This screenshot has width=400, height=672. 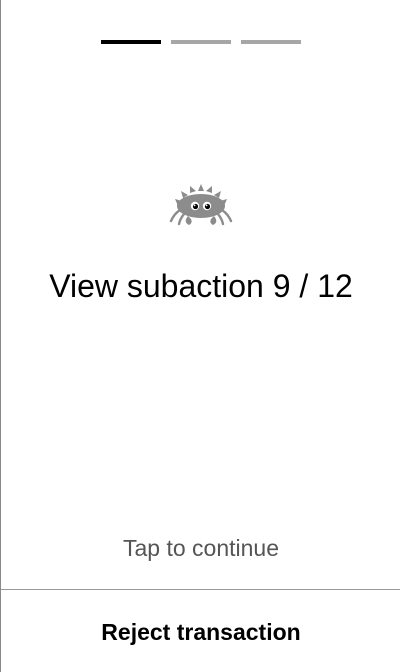 I want to click on crab-mascot-icon, so click(x=201, y=205).